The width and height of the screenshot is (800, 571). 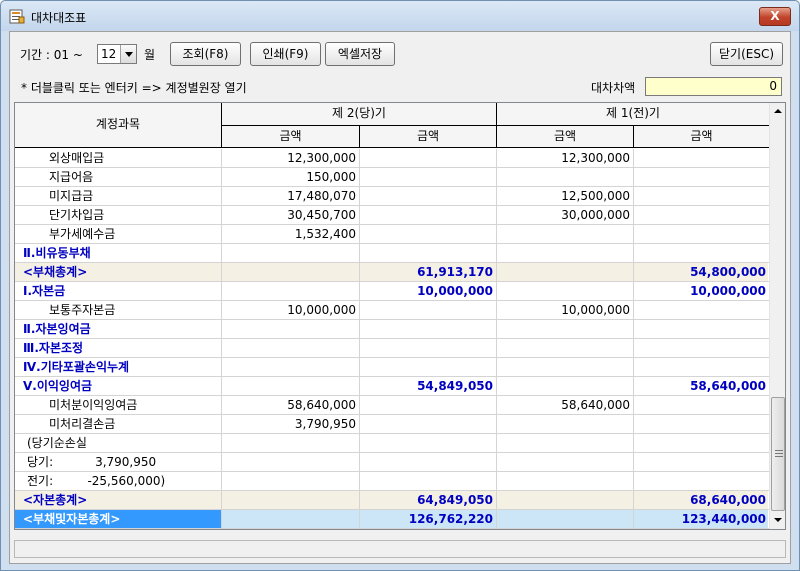 I want to click on table-row: <부채총계> 61,913,170 54,800,000, so click(x=392, y=272).